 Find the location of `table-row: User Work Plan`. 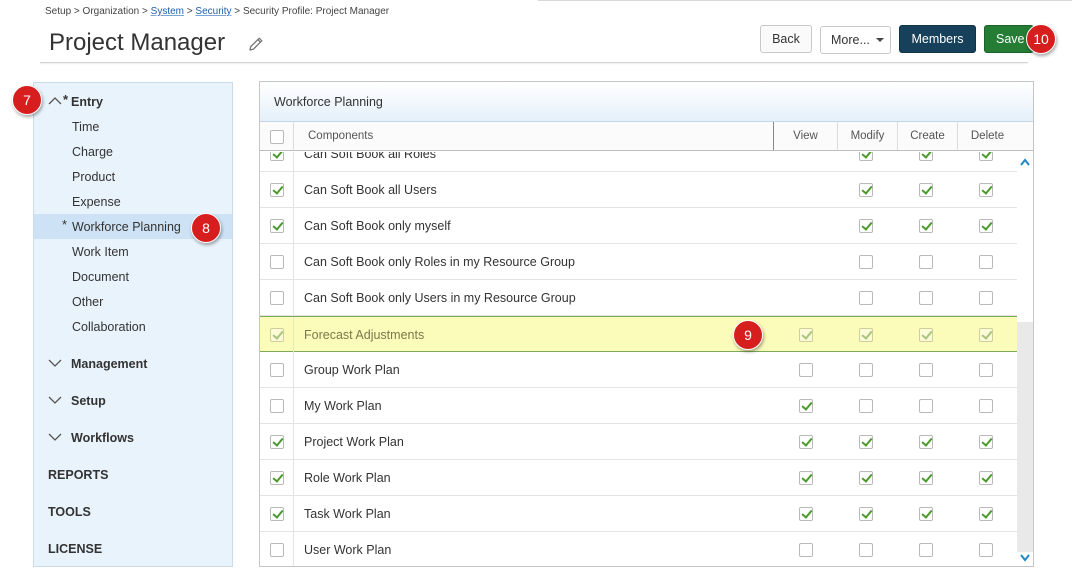

table-row: User Work Plan is located at coordinates (638, 549).